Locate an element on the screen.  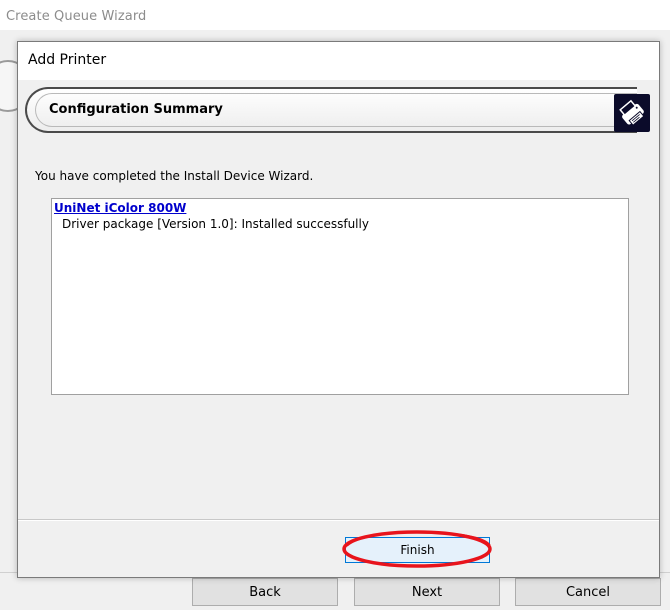
printer-icon is located at coordinates (632, 113).